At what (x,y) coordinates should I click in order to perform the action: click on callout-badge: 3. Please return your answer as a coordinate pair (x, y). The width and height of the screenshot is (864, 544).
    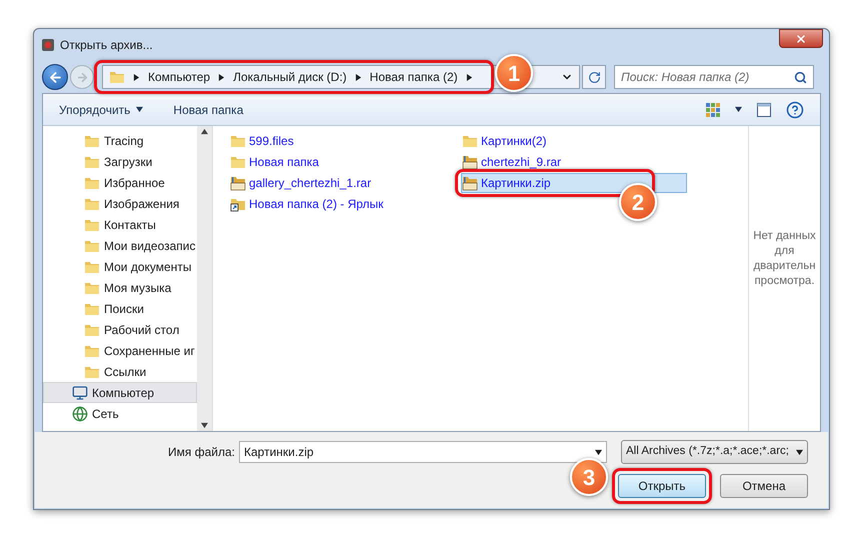
    Looking at the image, I should click on (589, 477).